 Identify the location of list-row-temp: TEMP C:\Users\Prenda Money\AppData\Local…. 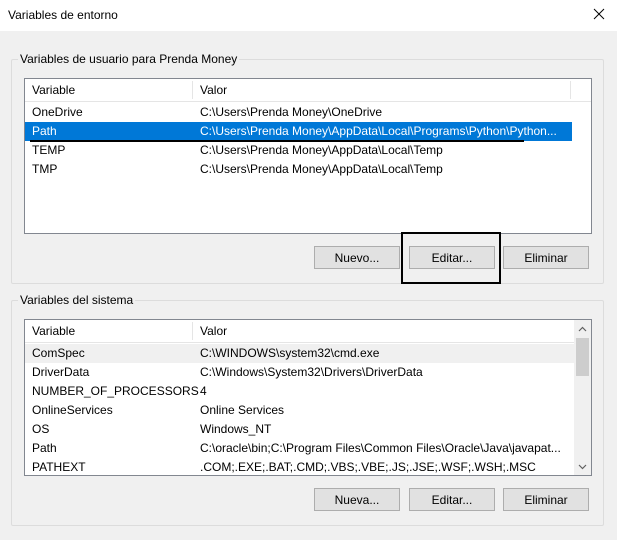
(308, 150).